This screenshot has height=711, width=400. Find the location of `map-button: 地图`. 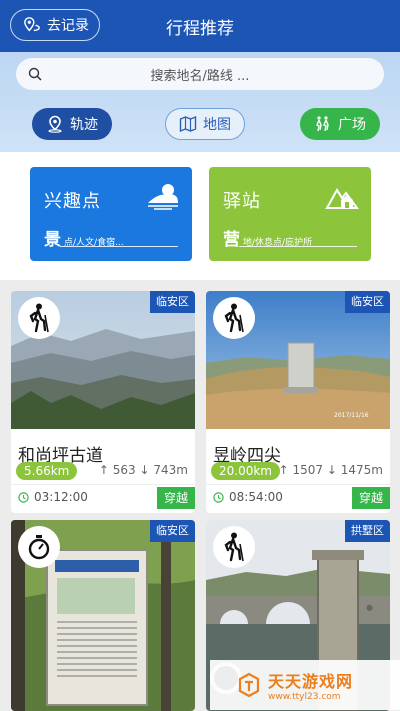

map-button: 地图 is located at coordinates (205, 124).